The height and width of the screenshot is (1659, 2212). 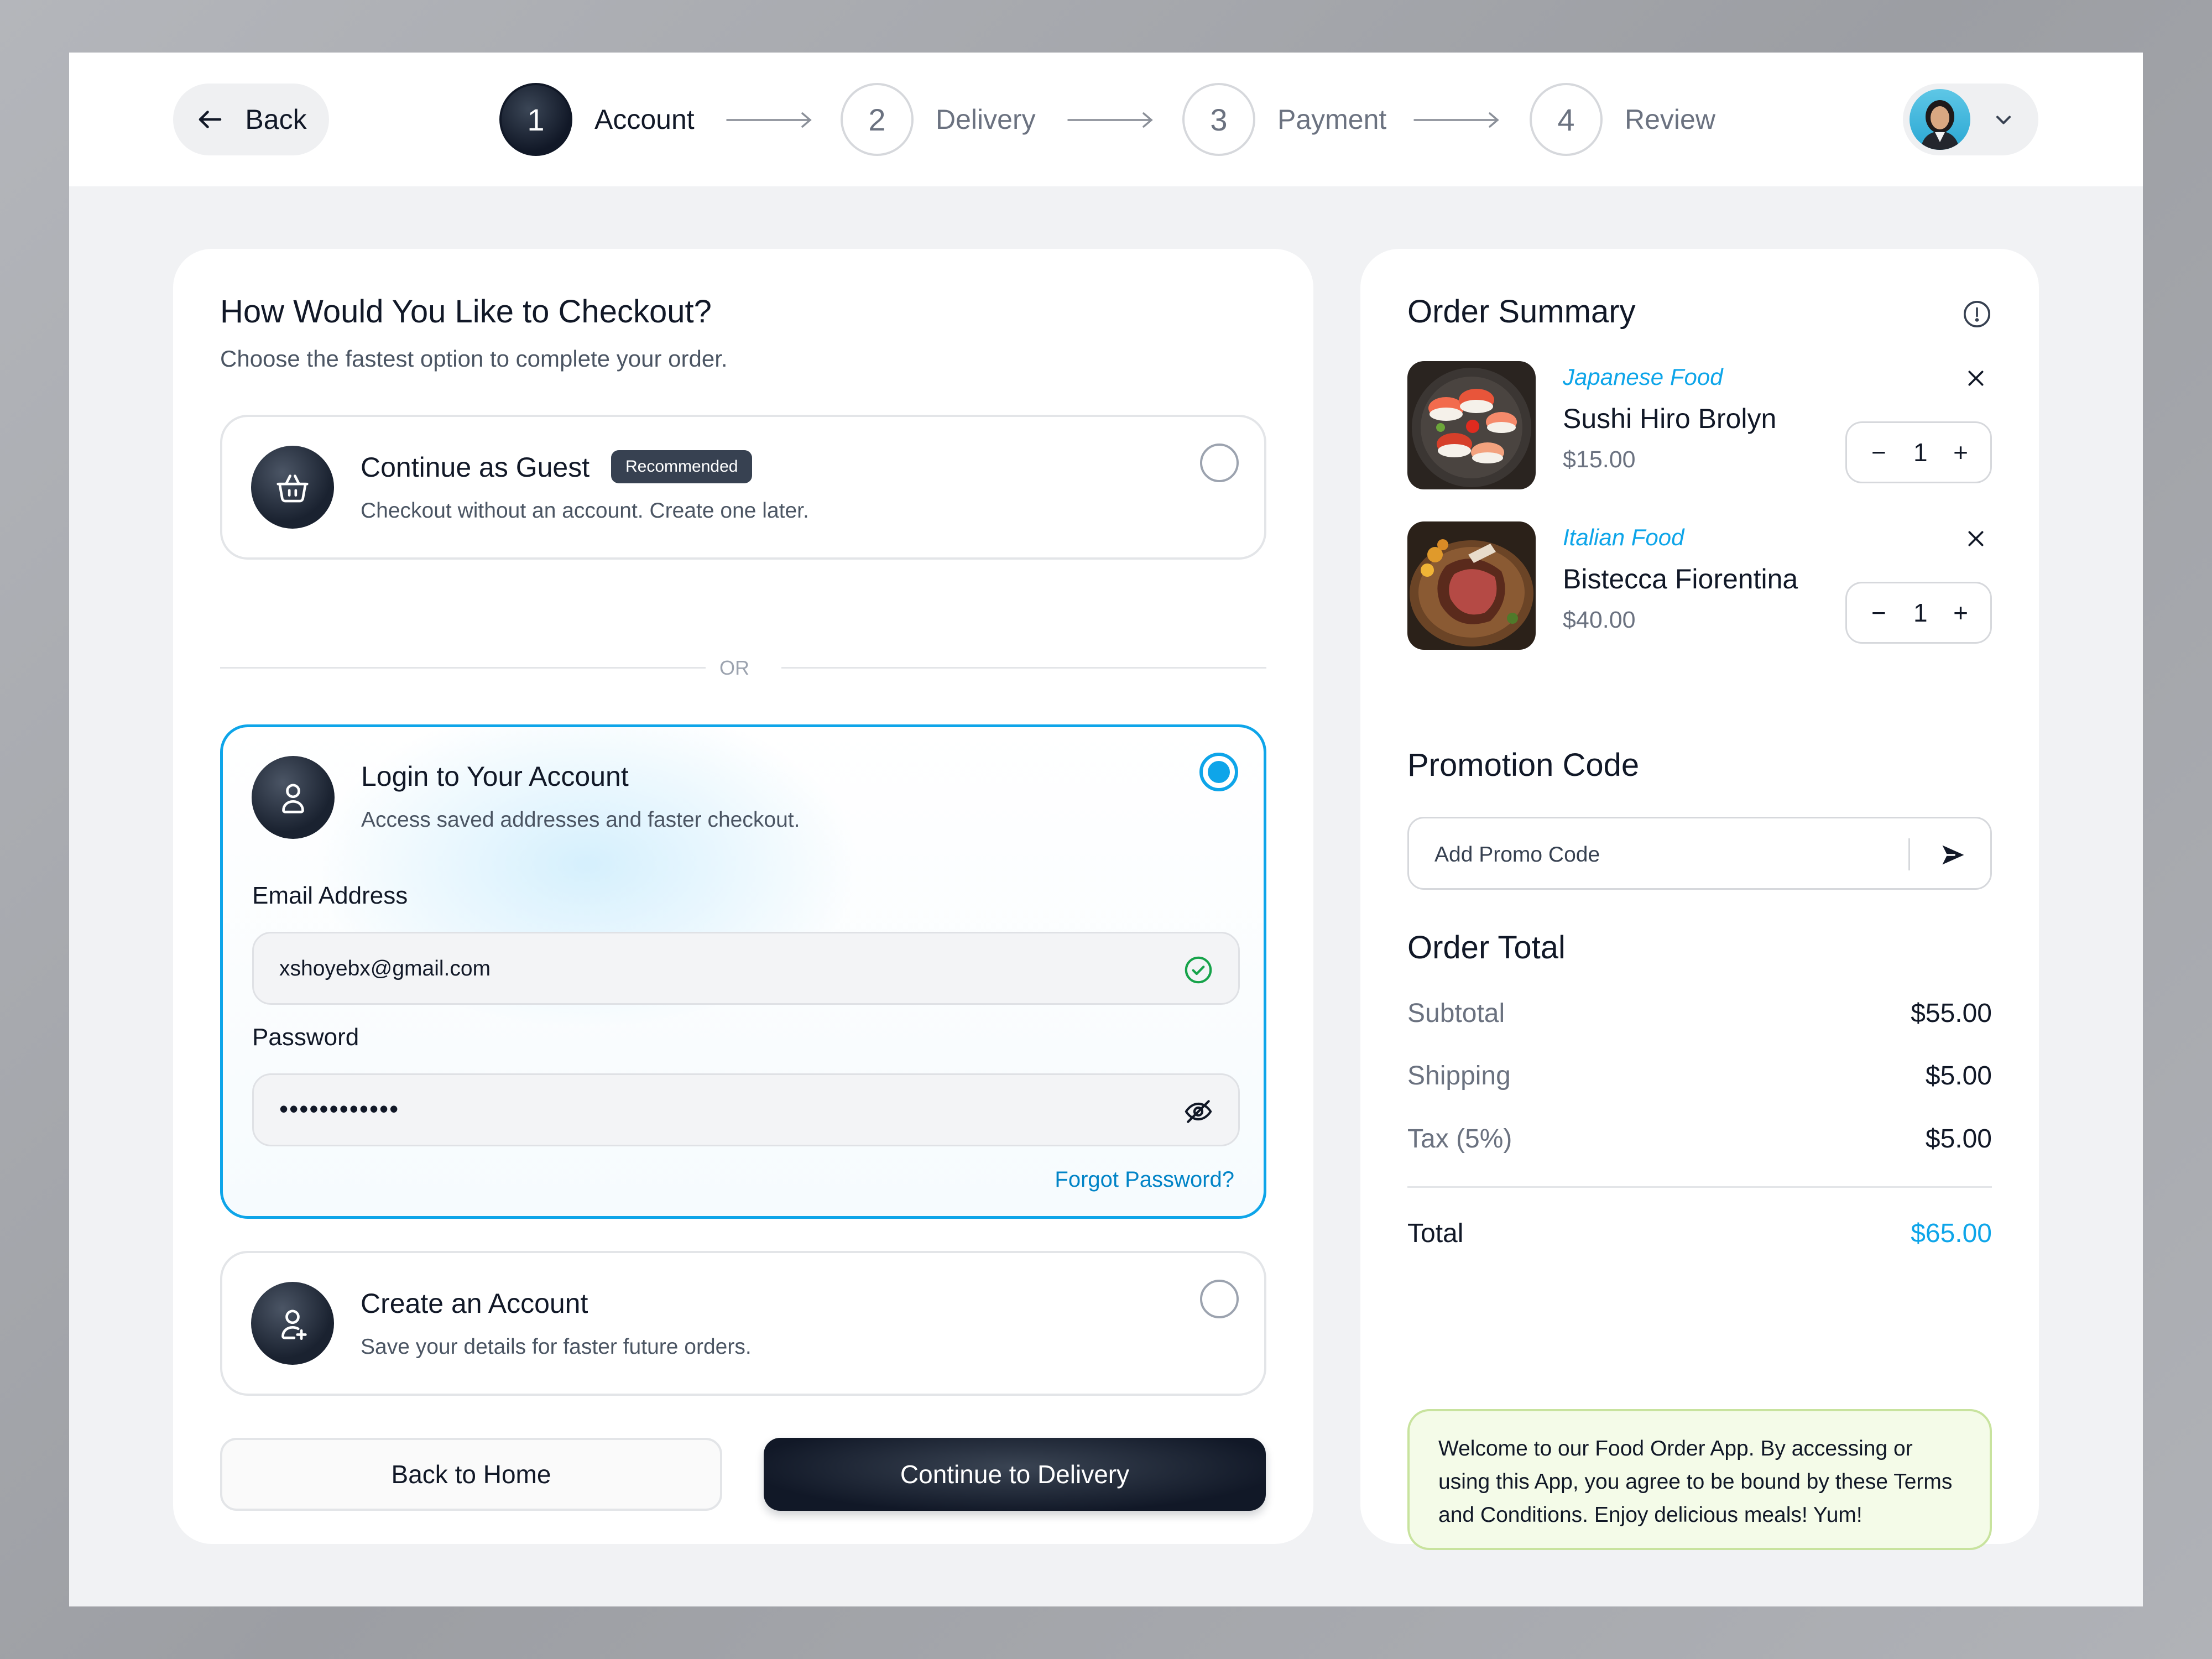 What do you see at coordinates (1670, 419) in the screenshot?
I see `item-name: Sushi Hiro Brolyn` at bounding box center [1670, 419].